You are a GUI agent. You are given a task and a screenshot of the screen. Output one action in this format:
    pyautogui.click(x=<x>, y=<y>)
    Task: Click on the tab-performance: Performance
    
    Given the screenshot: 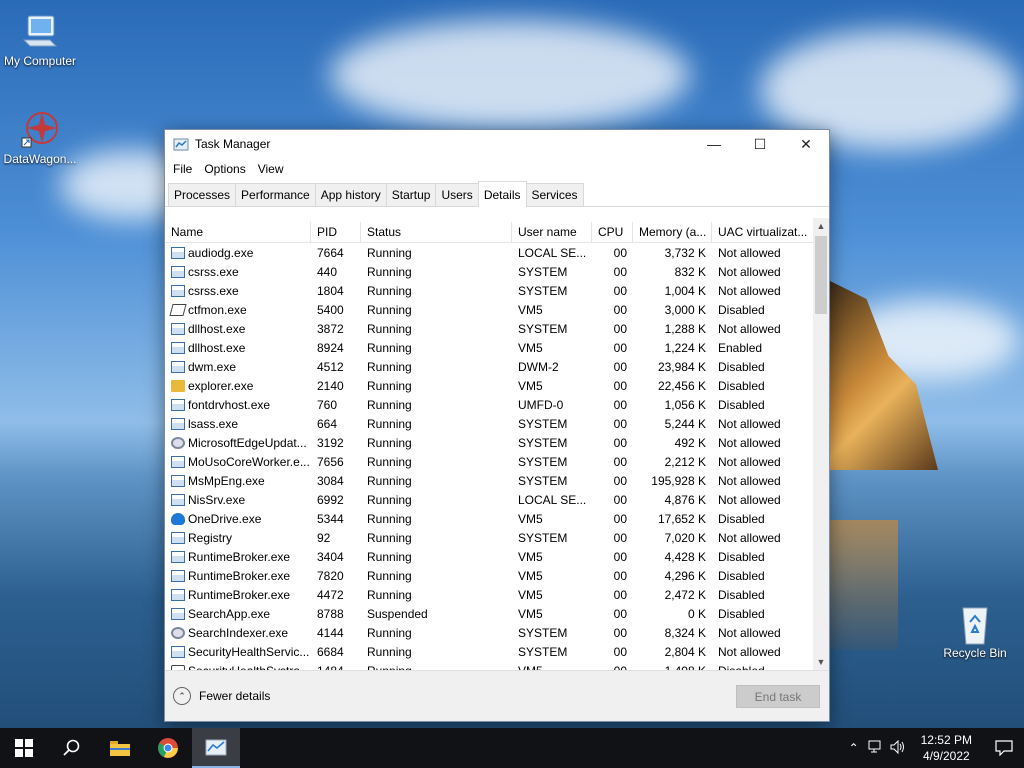 What is the action you would take?
    pyautogui.click(x=275, y=194)
    